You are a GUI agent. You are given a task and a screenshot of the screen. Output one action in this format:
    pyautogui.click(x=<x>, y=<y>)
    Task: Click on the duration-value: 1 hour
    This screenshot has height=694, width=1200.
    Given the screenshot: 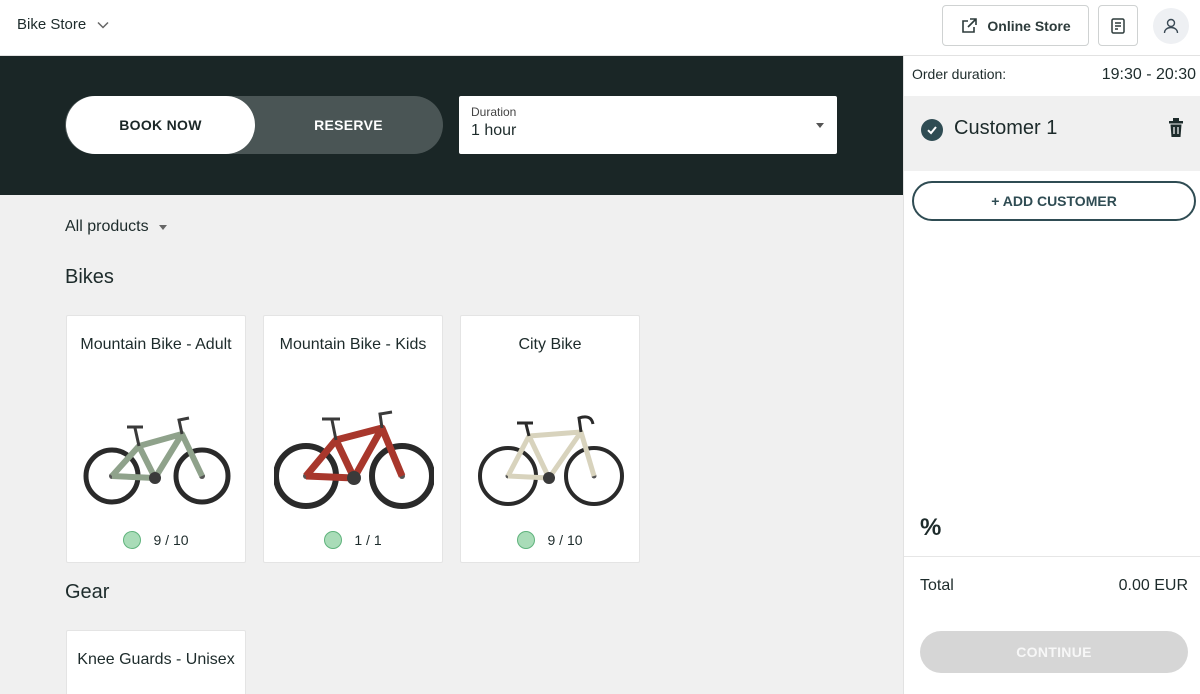 What is the action you would take?
    pyautogui.click(x=648, y=131)
    